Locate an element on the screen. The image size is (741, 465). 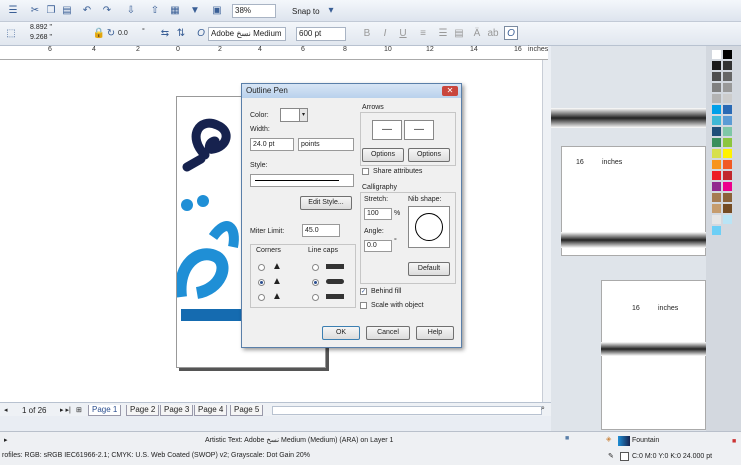
welcome-icon: ▣ is located at coordinates (217, 11).